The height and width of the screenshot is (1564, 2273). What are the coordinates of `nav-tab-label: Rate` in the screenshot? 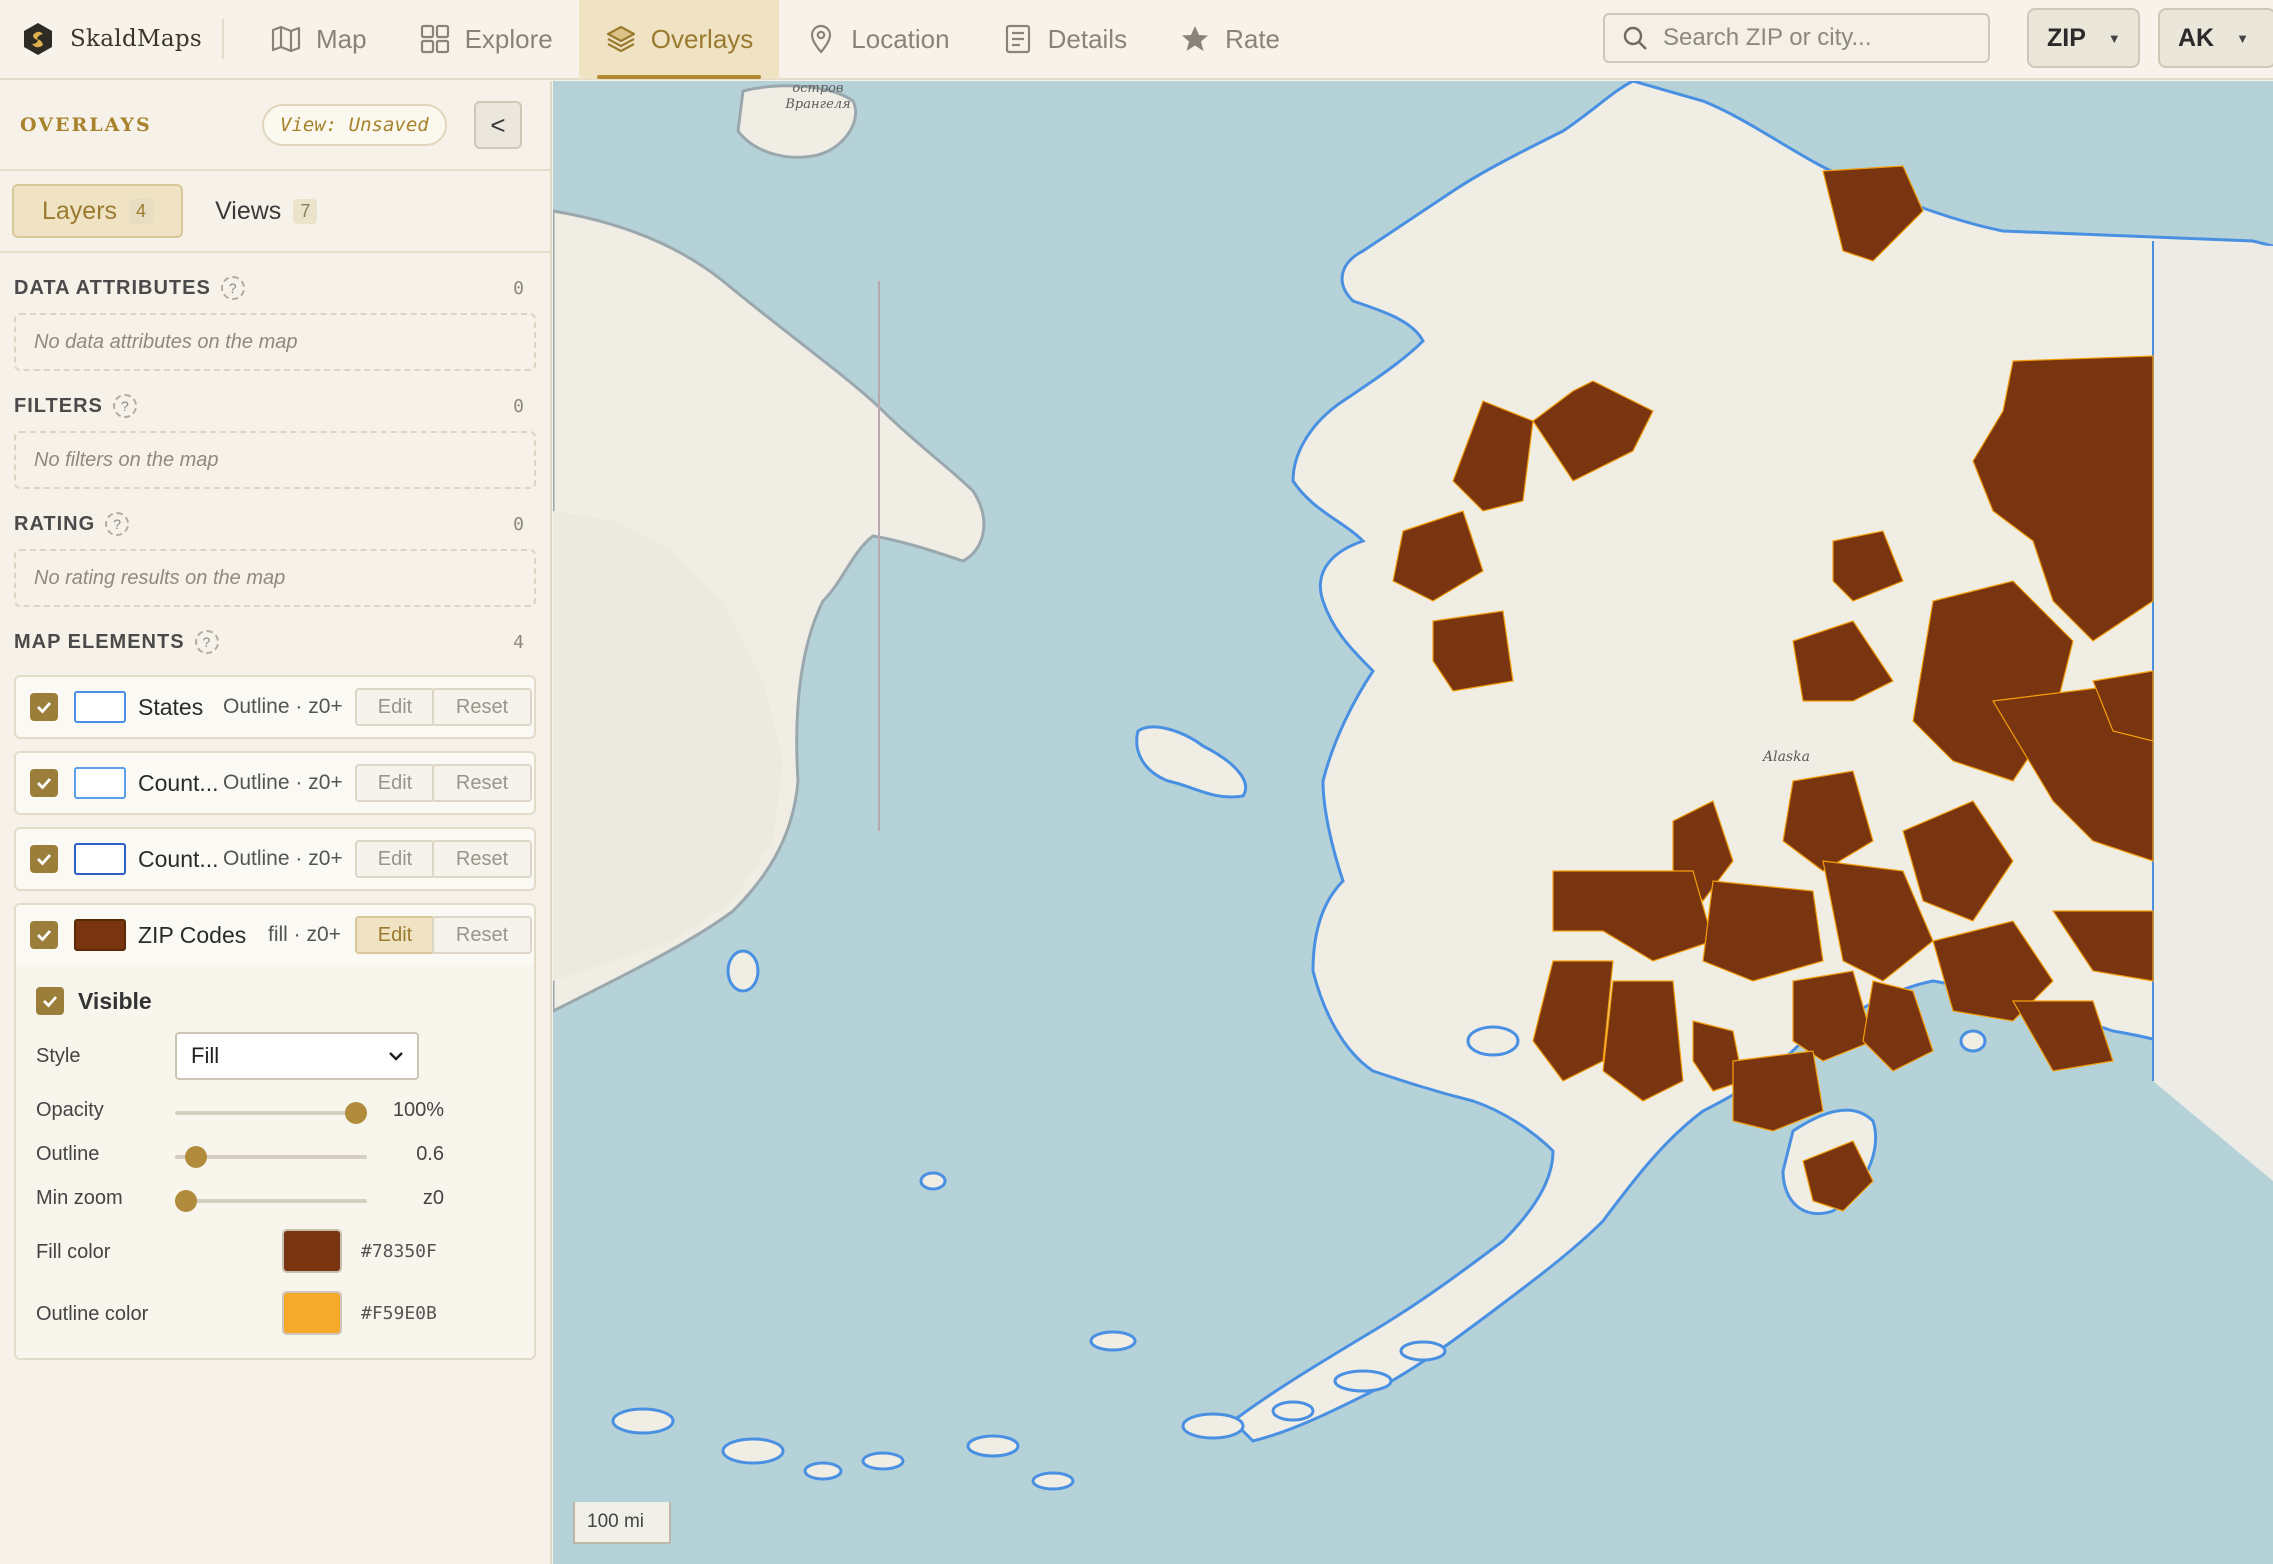 It's located at (1253, 38).